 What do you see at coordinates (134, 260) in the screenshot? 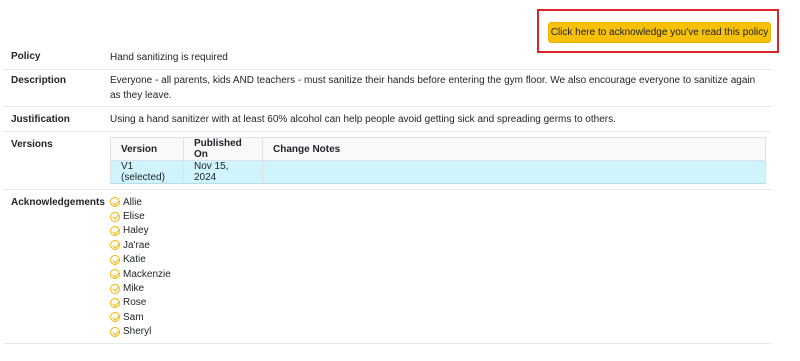
I see `acknowledgement-name: Katie` at bounding box center [134, 260].